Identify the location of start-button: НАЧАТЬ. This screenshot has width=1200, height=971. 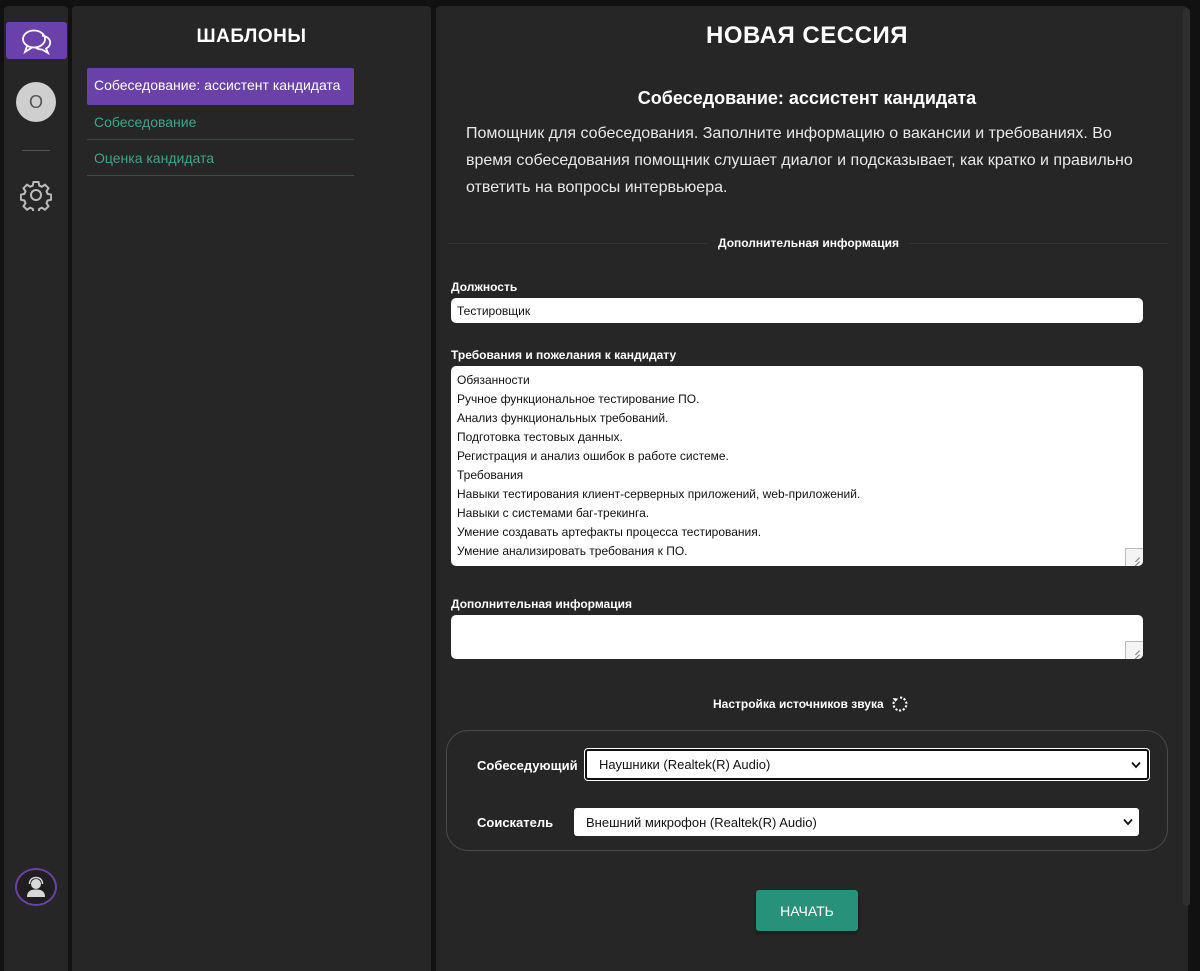
(807, 910).